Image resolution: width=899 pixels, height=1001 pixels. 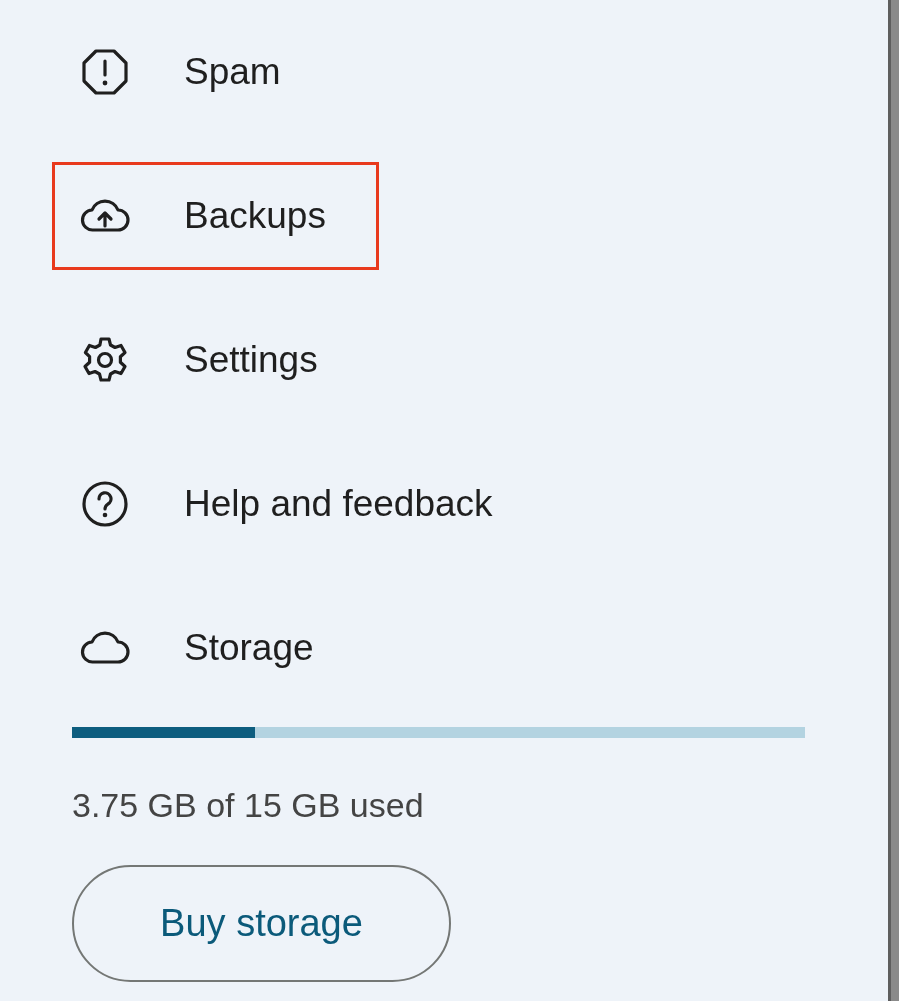 What do you see at coordinates (105, 72) in the screenshot?
I see `warning-icon` at bounding box center [105, 72].